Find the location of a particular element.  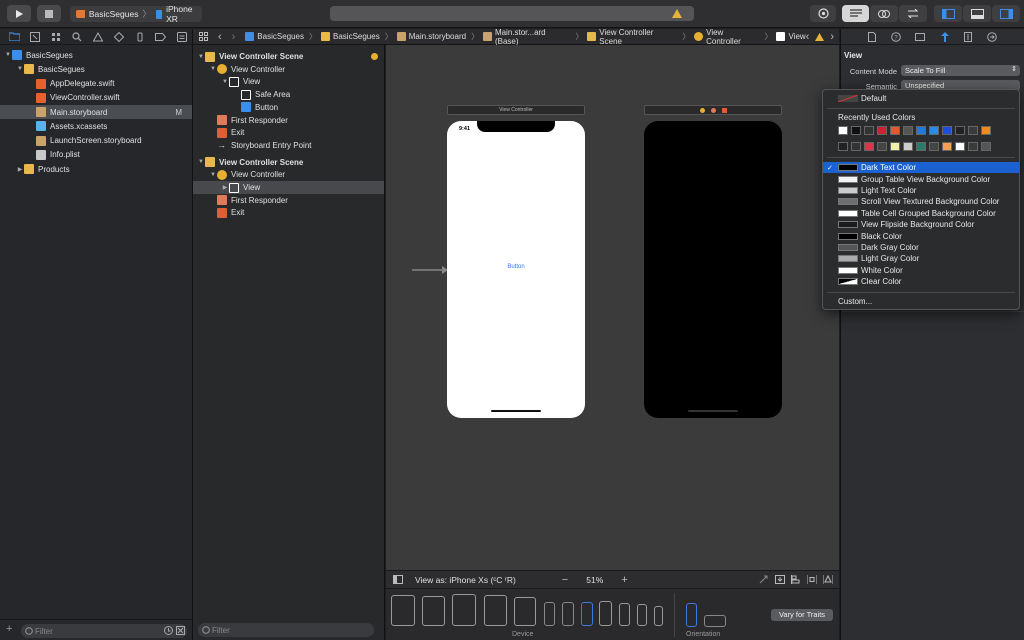

file-tree-item: Main.storyboard M is located at coordinates (96, 112).